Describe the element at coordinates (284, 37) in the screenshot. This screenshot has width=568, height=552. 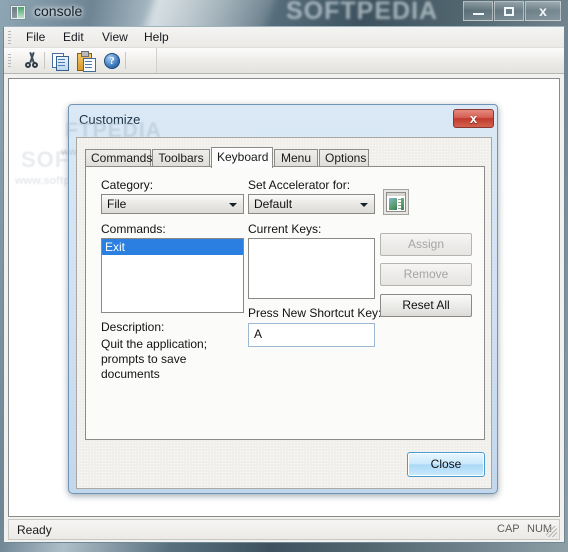
I see `menubar: File Edit View Help` at that location.